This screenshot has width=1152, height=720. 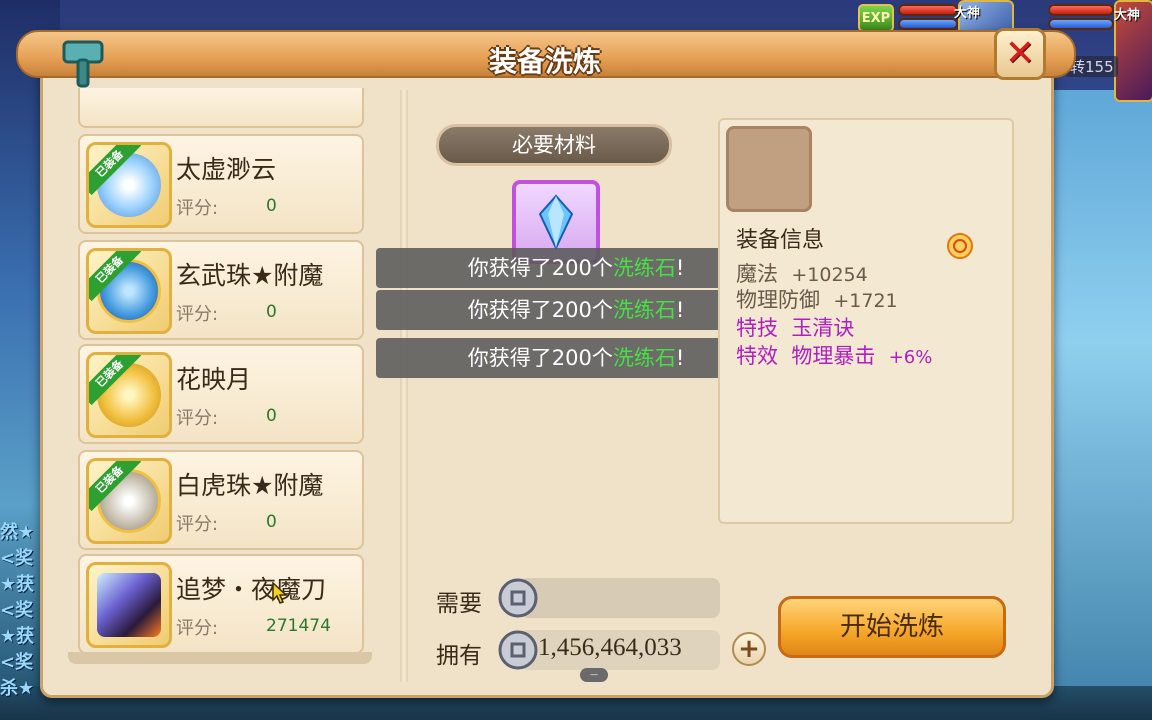 What do you see at coordinates (554, 145) in the screenshot?
I see `required-materials-banner: 必要材料` at bounding box center [554, 145].